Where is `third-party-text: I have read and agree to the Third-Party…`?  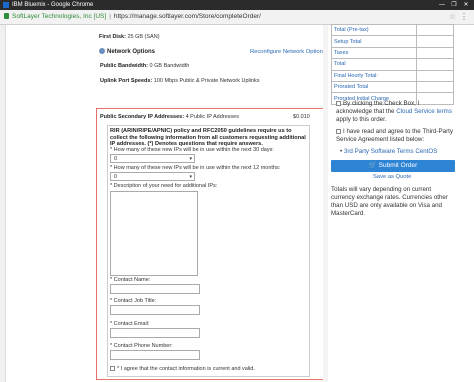 third-party-text: I have read and agree to the Third-Party… is located at coordinates (394, 135).